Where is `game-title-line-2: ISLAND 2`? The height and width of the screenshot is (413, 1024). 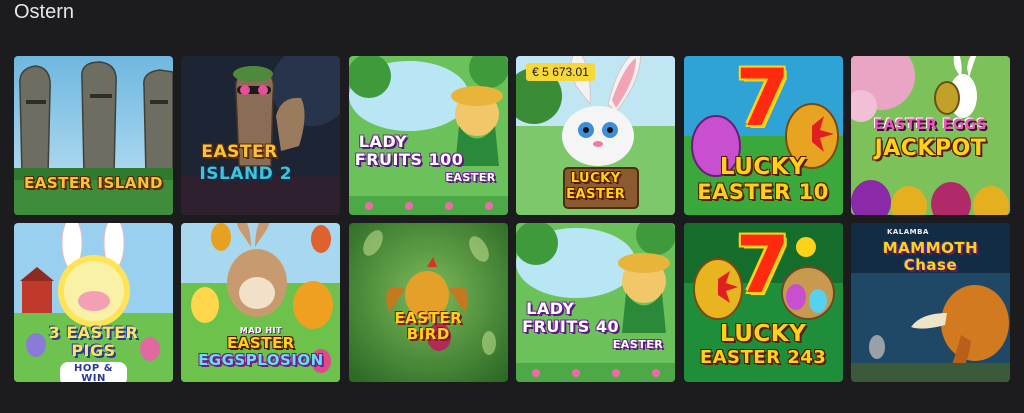
game-title-line-2: ISLAND 2 is located at coordinates (246, 174).